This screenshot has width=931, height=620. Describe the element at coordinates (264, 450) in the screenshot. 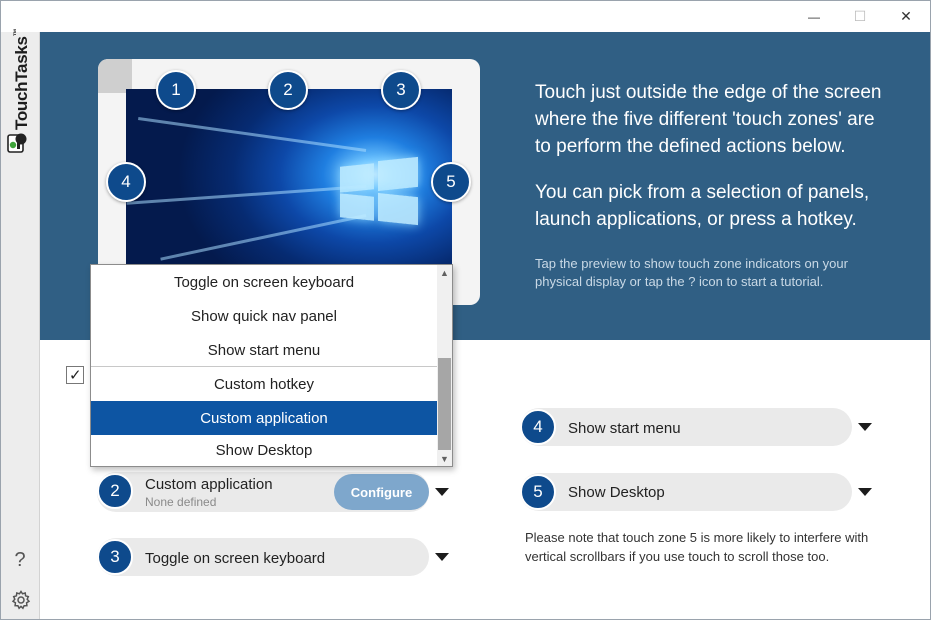

I see `dropdown-option-show-desktop: Show Desktop` at that location.